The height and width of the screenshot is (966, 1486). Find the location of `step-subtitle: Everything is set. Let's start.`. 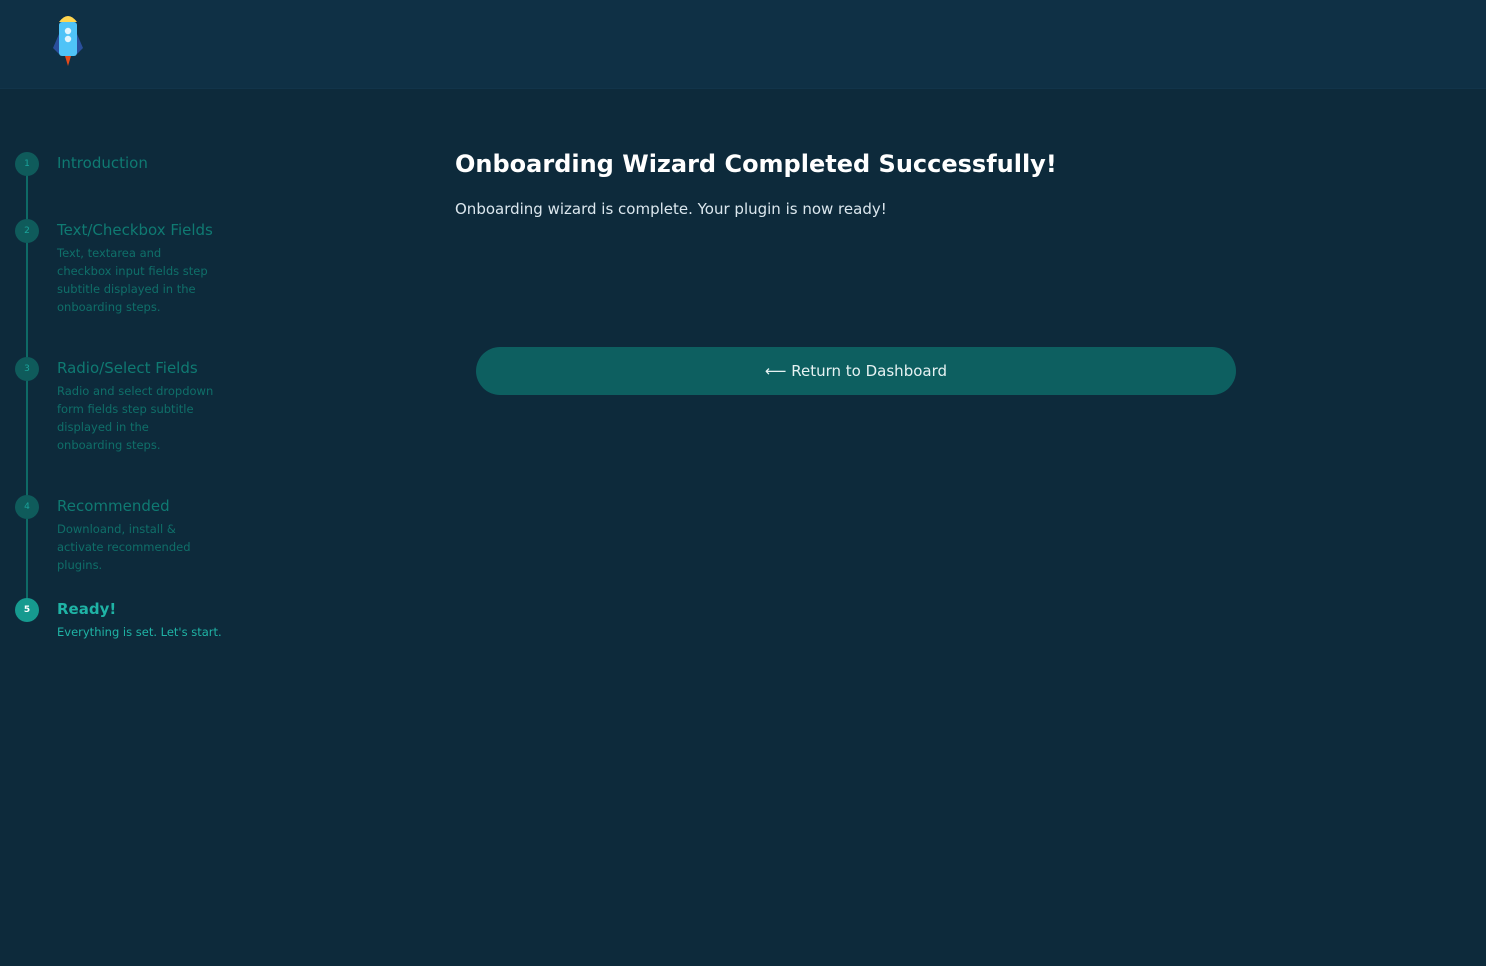

step-subtitle: Everything is set. Let's start. is located at coordinates (139, 632).